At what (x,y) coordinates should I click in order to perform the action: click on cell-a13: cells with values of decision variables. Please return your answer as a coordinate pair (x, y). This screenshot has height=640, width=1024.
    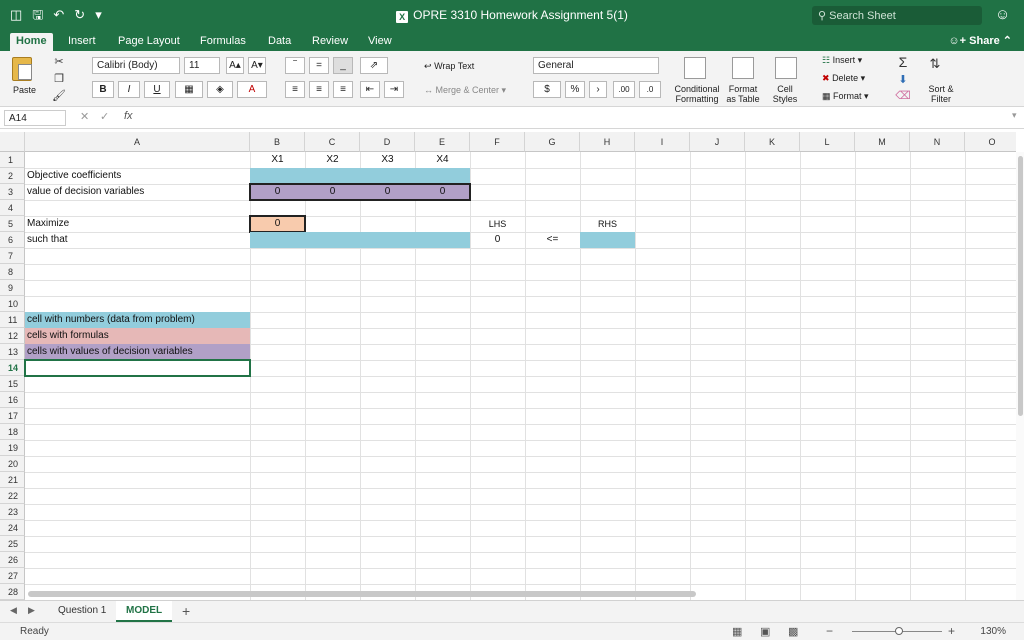
    Looking at the image, I should click on (137, 352).